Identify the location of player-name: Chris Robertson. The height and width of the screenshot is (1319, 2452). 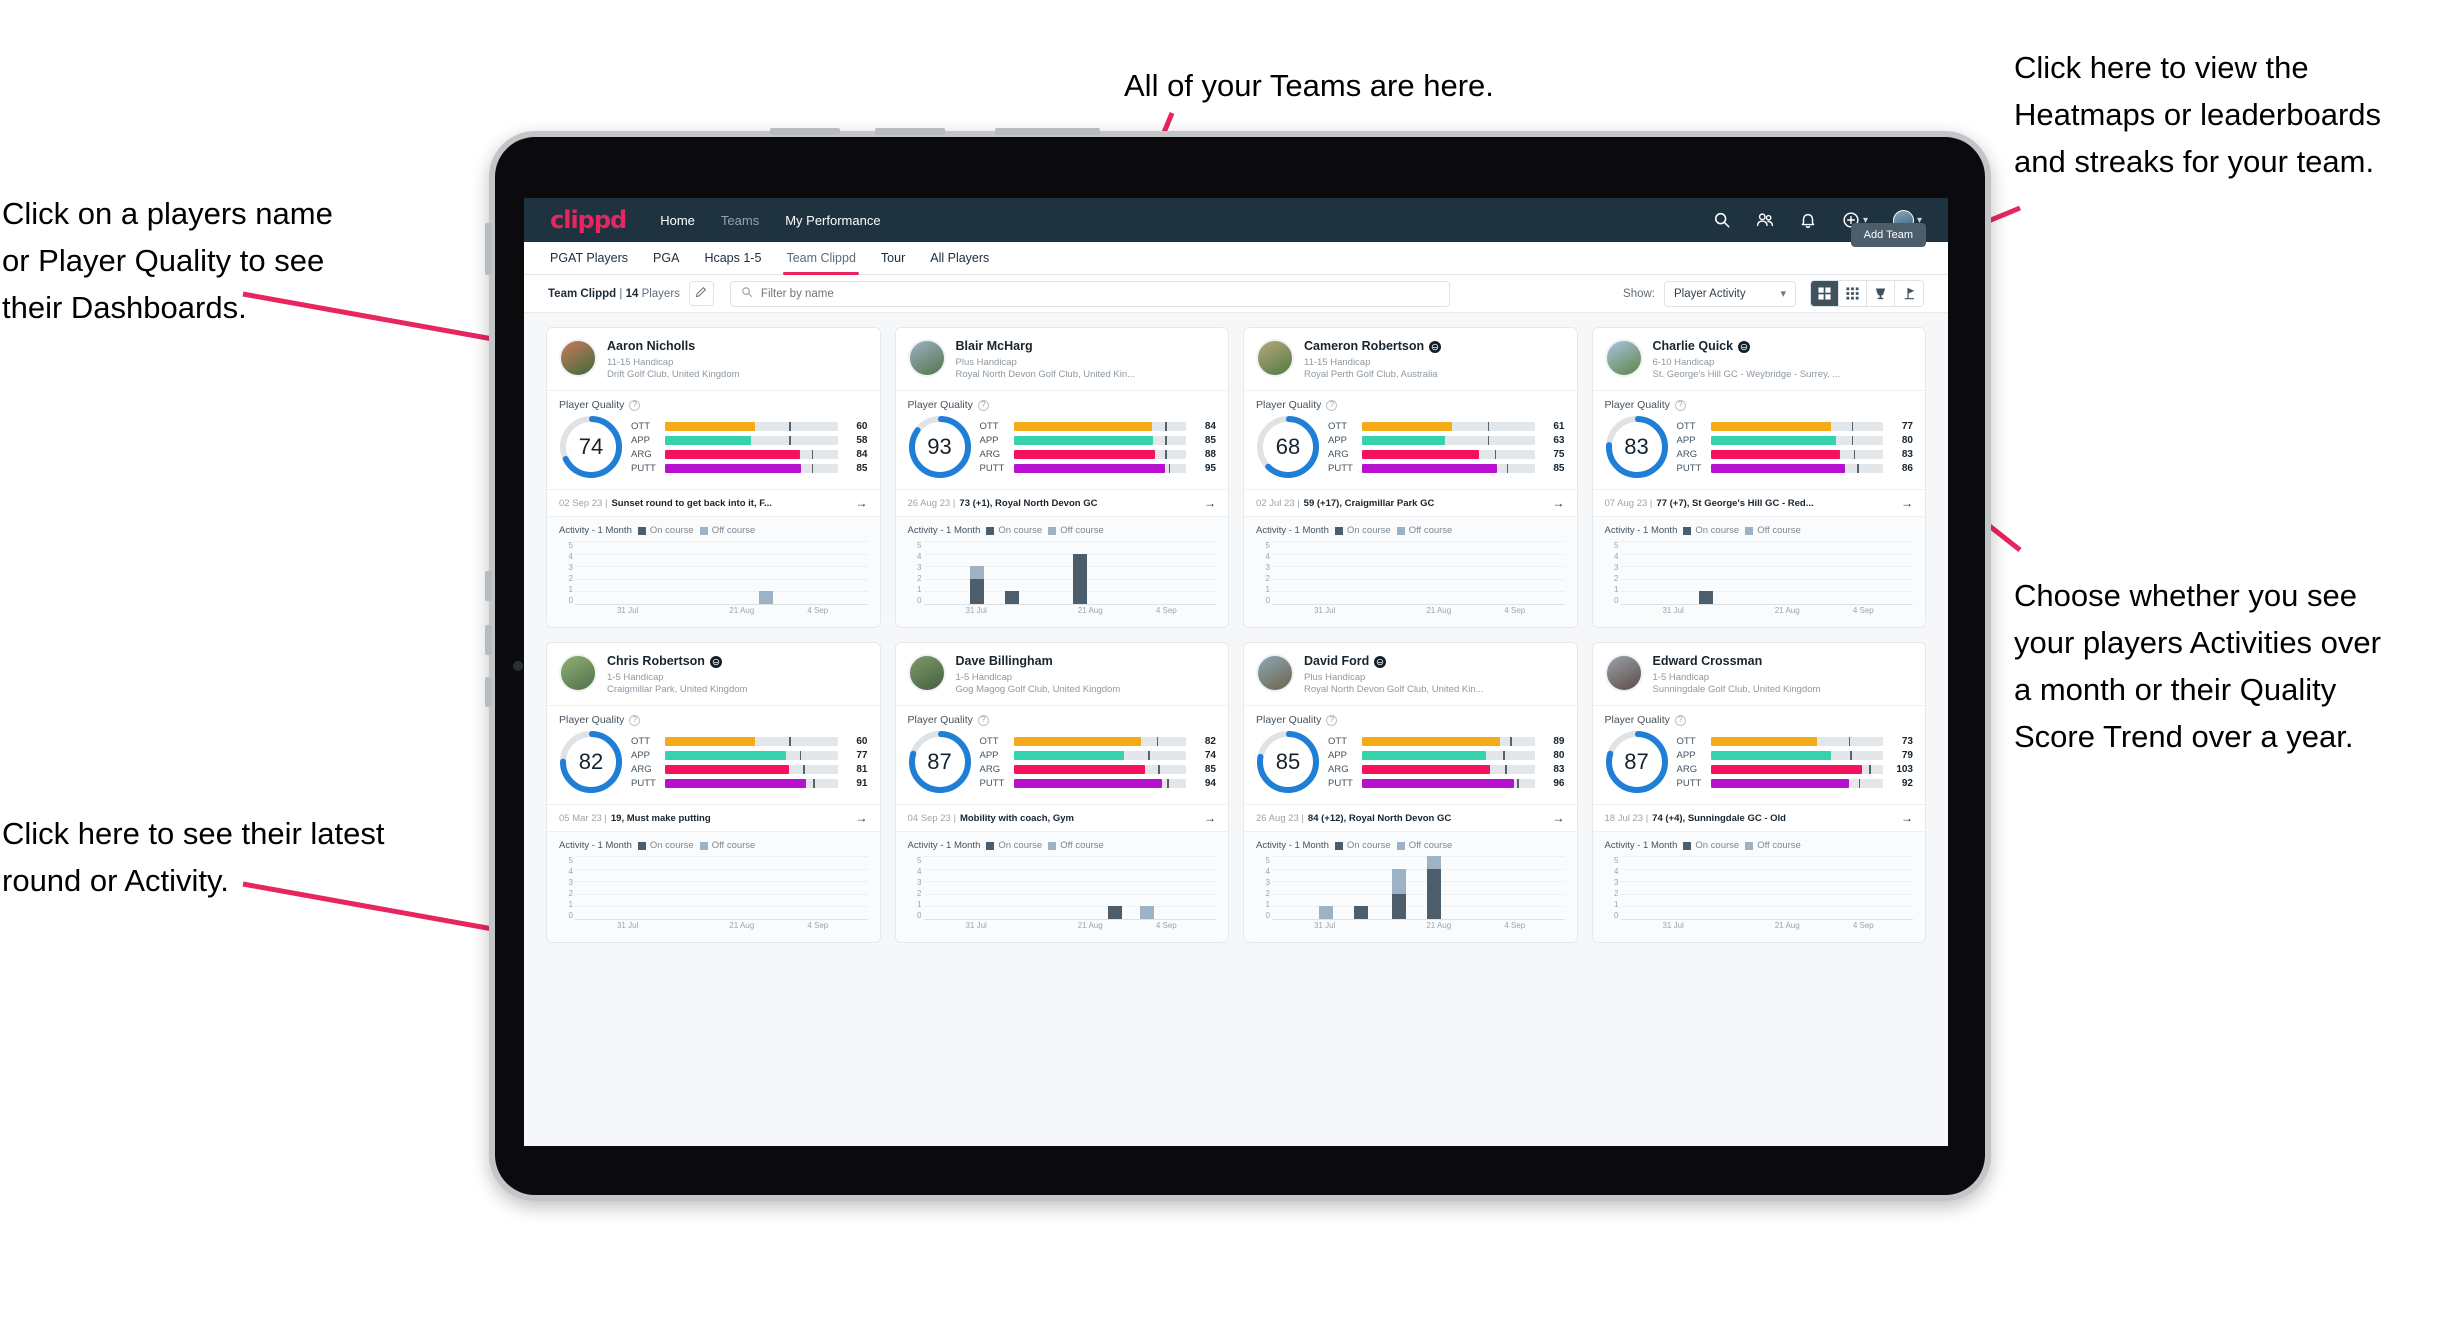
(677, 661).